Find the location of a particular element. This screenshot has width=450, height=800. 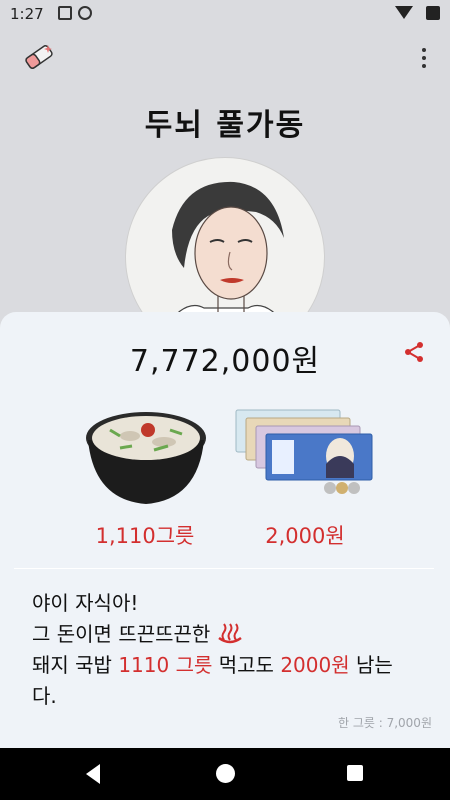

sd-card-icon is located at coordinates (65, 13).